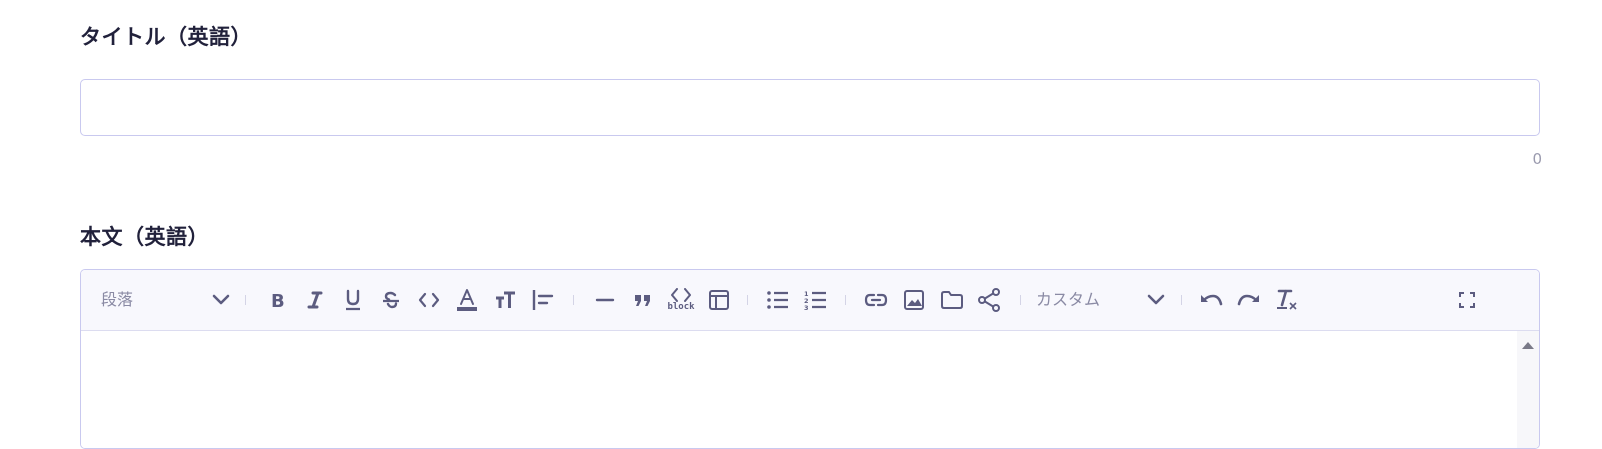 The width and height of the screenshot is (1602, 449). I want to click on image-button, so click(914, 300).